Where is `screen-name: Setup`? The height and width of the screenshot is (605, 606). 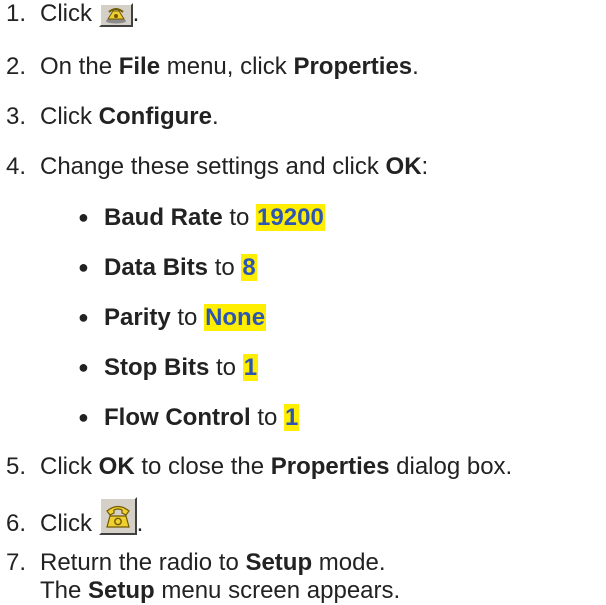 screen-name: Setup is located at coordinates (121, 590).